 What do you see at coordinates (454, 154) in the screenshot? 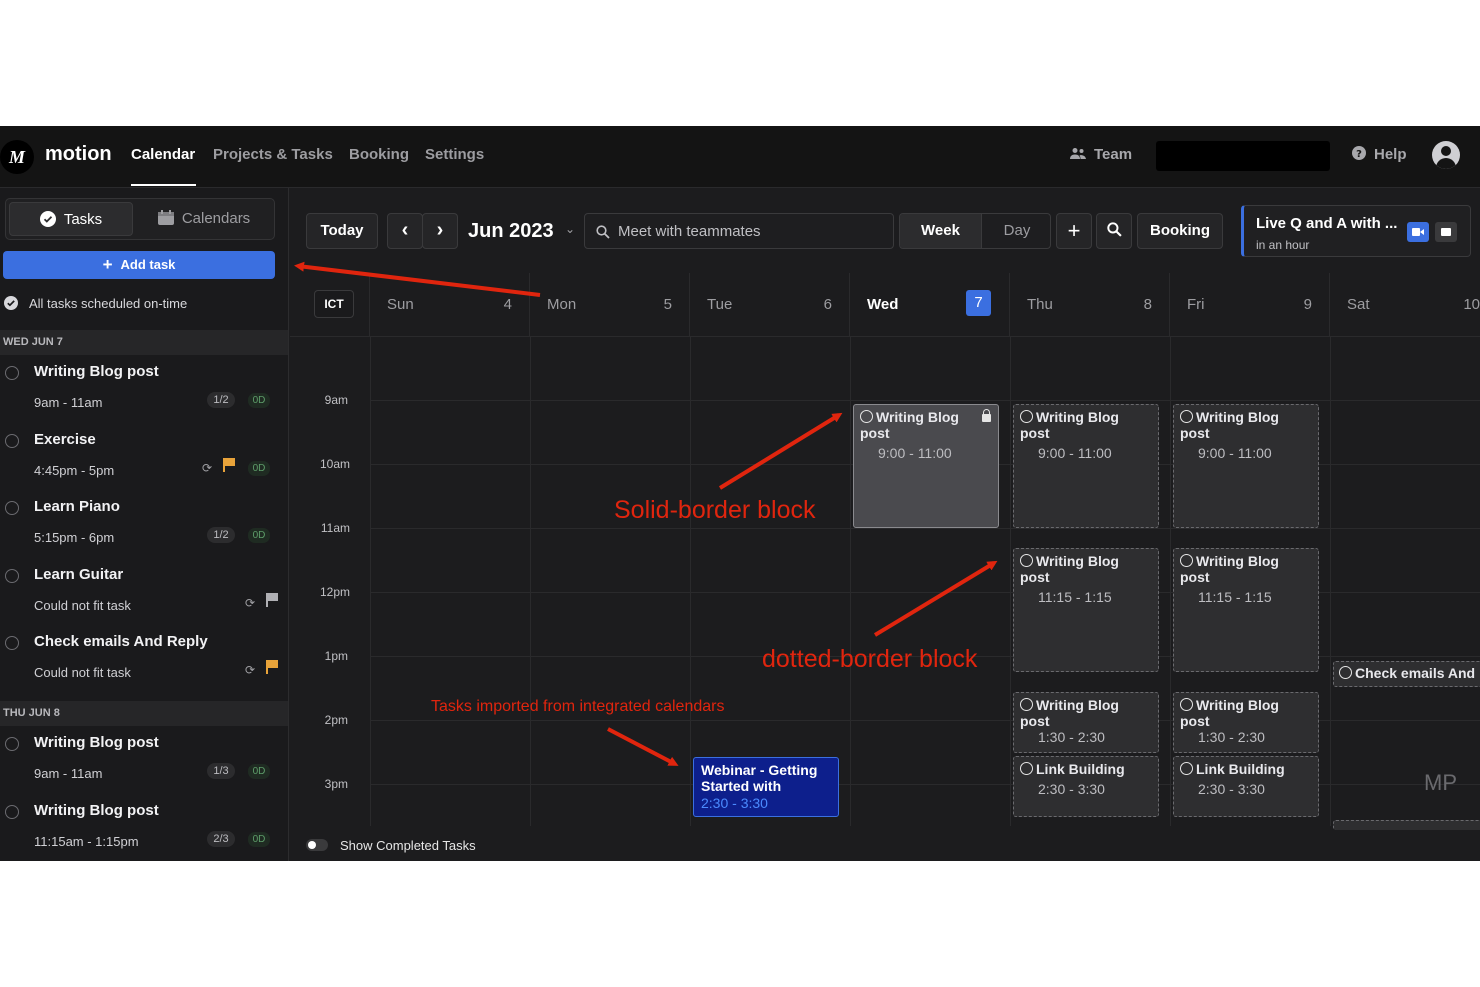
I see `nav-settings: Settings` at bounding box center [454, 154].